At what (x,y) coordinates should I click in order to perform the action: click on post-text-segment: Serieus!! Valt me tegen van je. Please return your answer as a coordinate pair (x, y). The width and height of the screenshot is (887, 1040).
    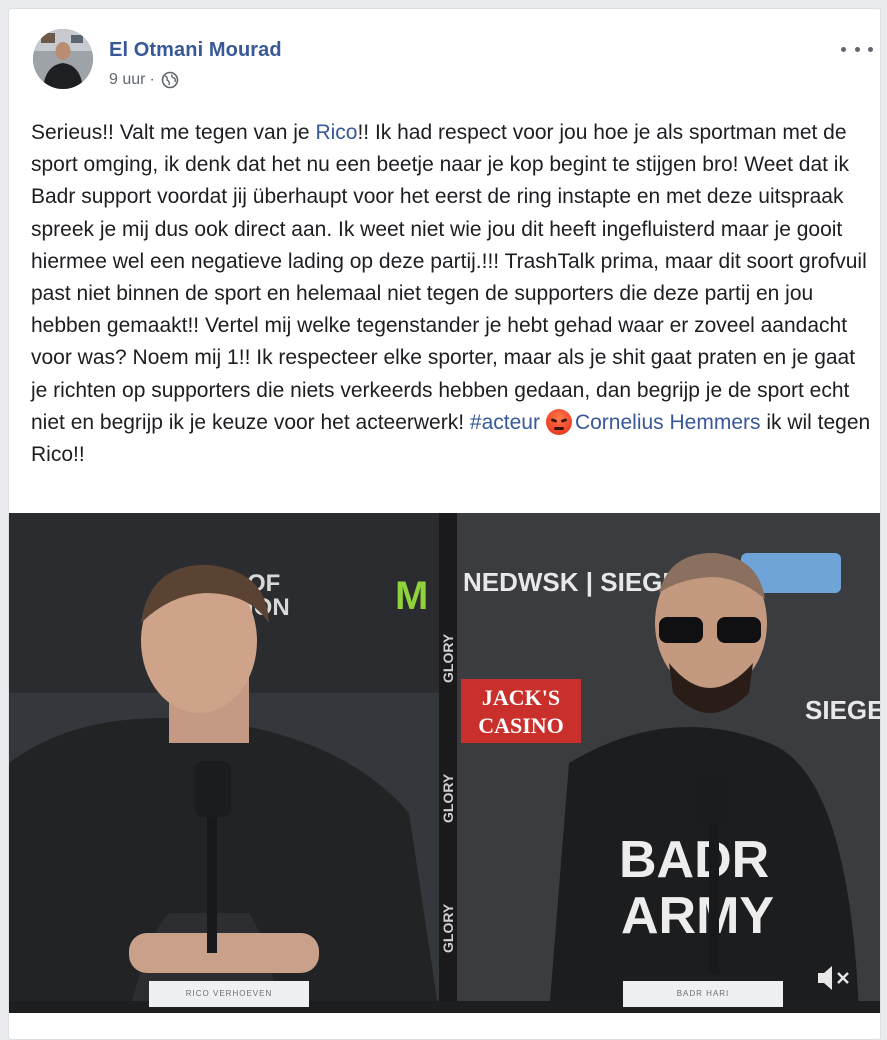
    Looking at the image, I should click on (173, 132).